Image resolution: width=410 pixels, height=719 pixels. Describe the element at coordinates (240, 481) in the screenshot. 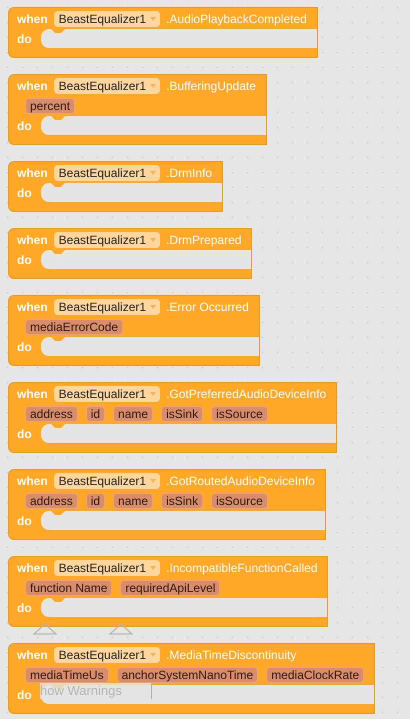

I see `event-name: .GotRoutedAudioDeviceInfo` at that location.